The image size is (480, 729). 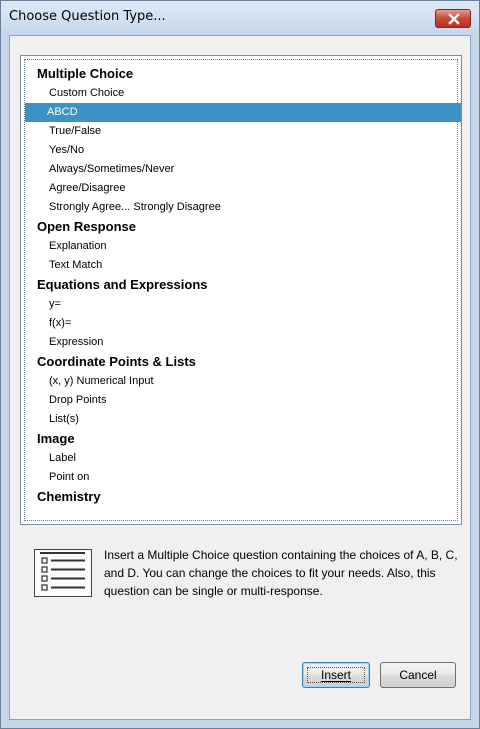 What do you see at coordinates (243, 131) in the screenshot?
I see `list-item: True/False` at bounding box center [243, 131].